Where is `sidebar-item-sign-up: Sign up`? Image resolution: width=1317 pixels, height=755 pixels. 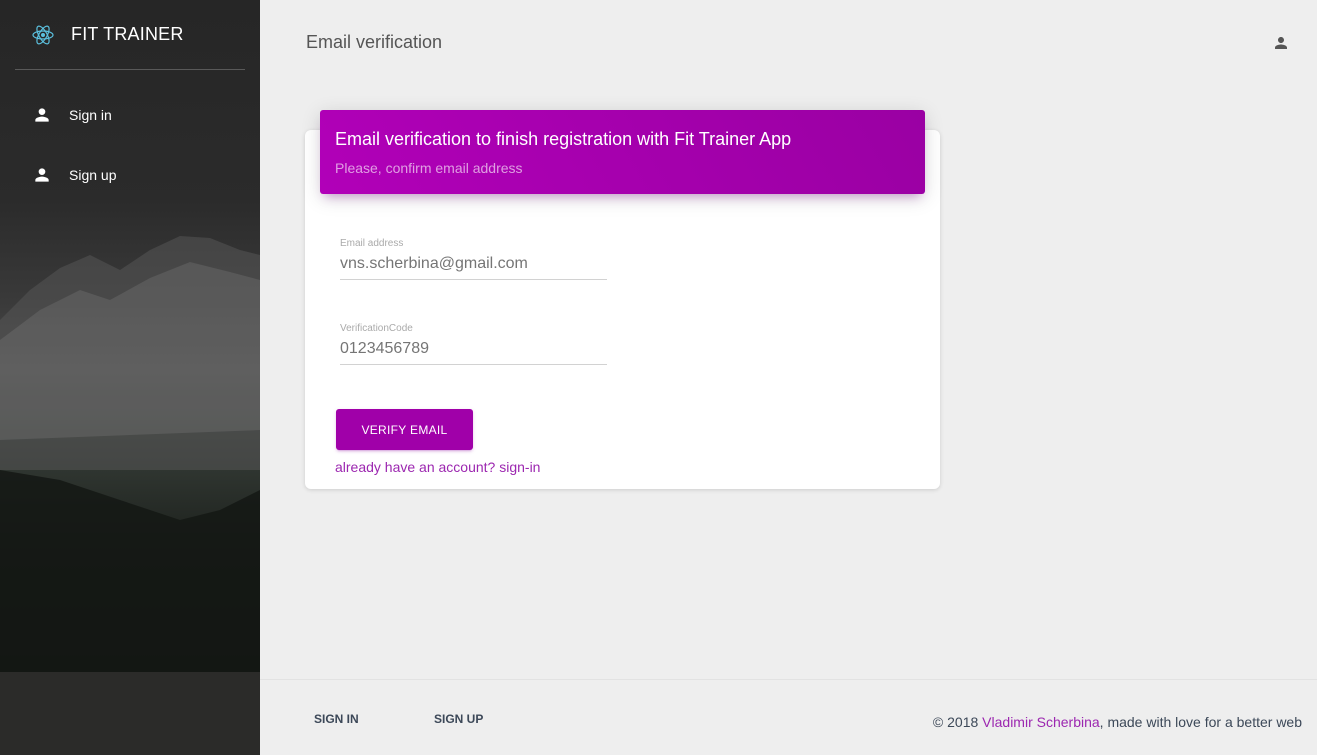 sidebar-item-sign-up: Sign up is located at coordinates (130, 175).